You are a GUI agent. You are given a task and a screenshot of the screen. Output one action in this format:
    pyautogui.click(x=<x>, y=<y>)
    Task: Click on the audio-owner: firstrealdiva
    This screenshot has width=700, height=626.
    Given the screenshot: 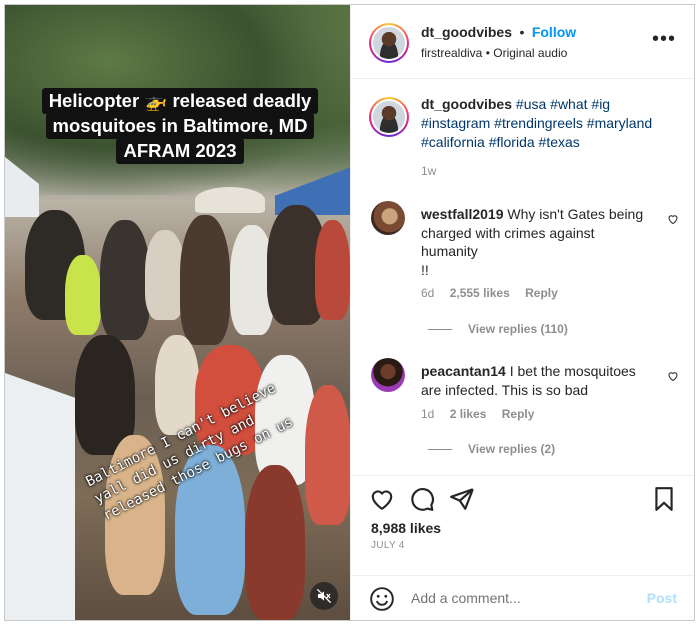 What is the action you would take?
    pyautogui.click(x=452, y=53)
    